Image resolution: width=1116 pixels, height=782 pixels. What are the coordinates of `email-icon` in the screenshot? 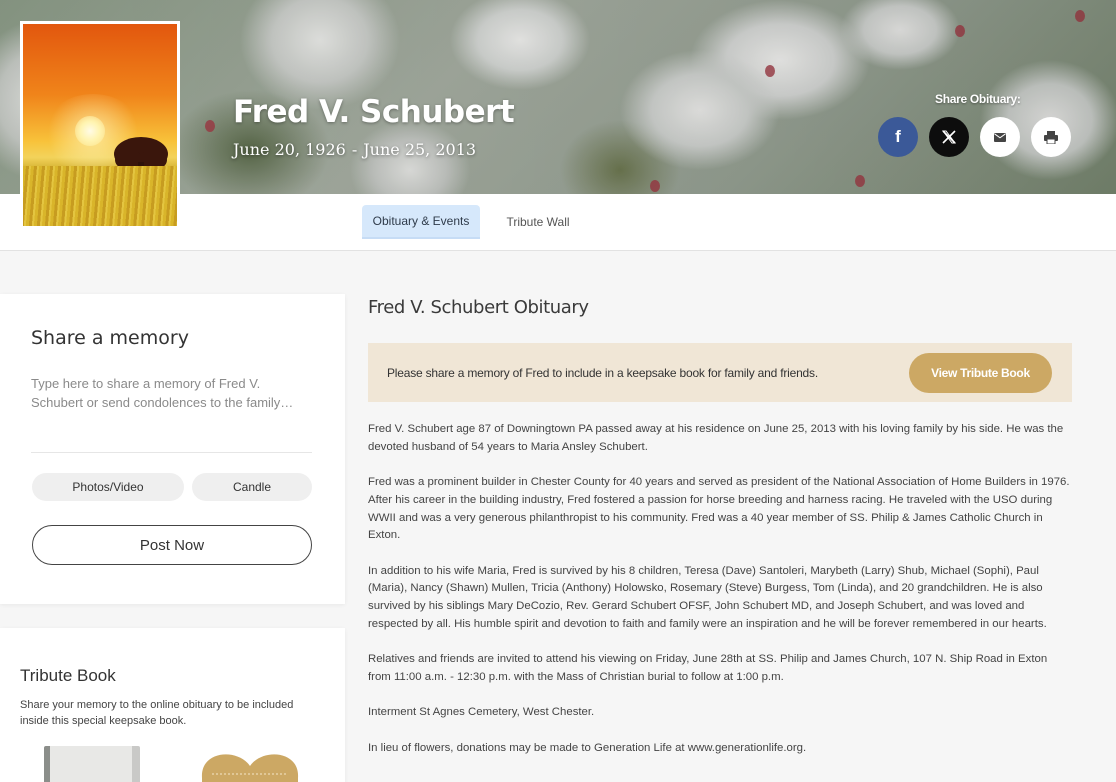 It's located at (1000, 137).